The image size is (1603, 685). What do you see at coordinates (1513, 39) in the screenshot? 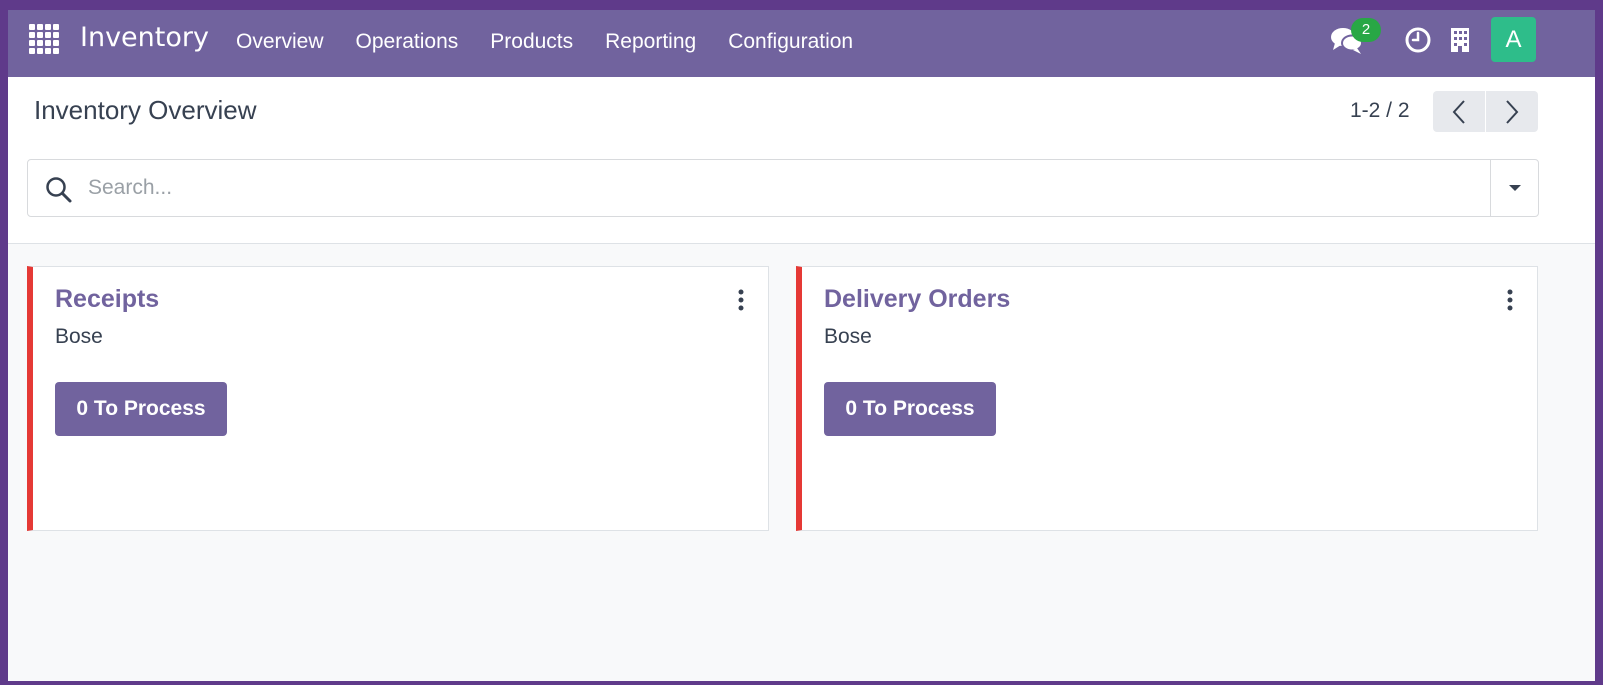
I see `user-avatar: A` at bounding box center [1513, 39].